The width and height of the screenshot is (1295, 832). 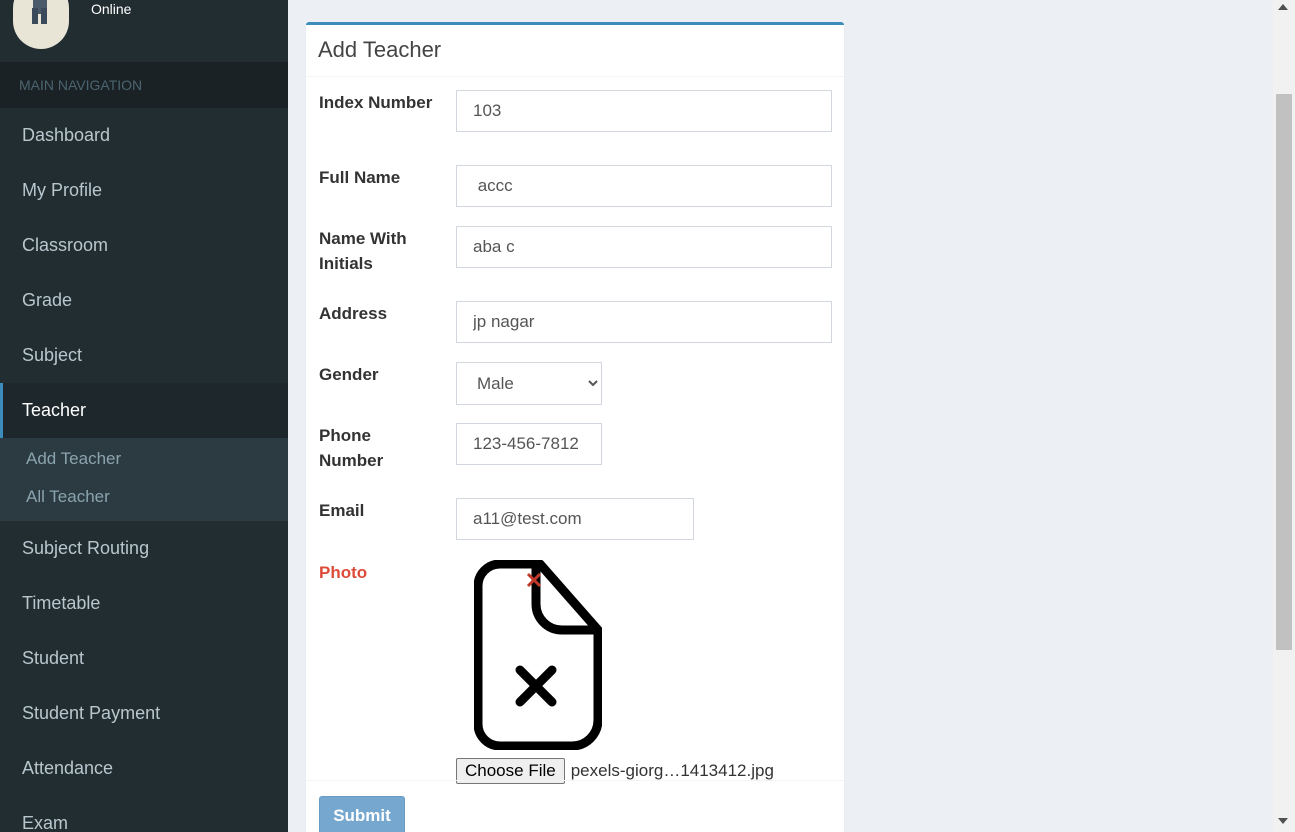 What do you see at coordinates (644, 322) in the screenshot?
I see `address-input` at bounding box center [644, 322].